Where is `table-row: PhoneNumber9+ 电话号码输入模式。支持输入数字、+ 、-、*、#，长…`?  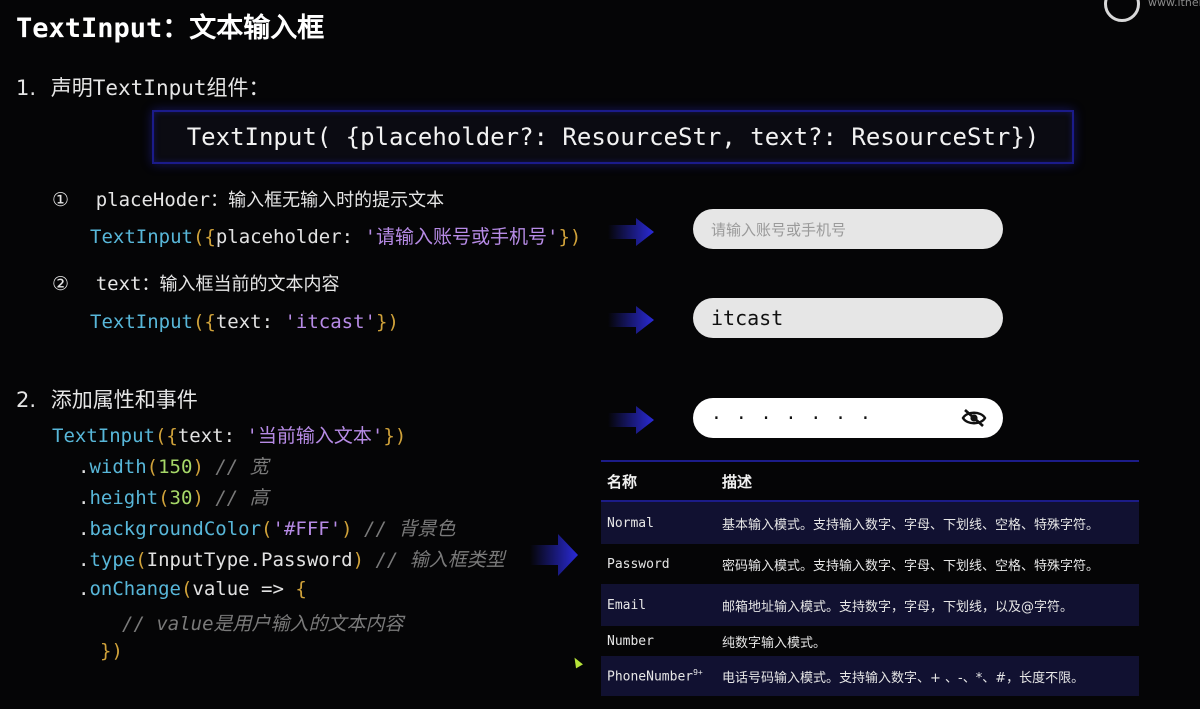 table-row: PhoneNumber9+ 电话号码输入模式。支持输入数字、+ 、-、*、#，长… is located at coordinates (870, 676).